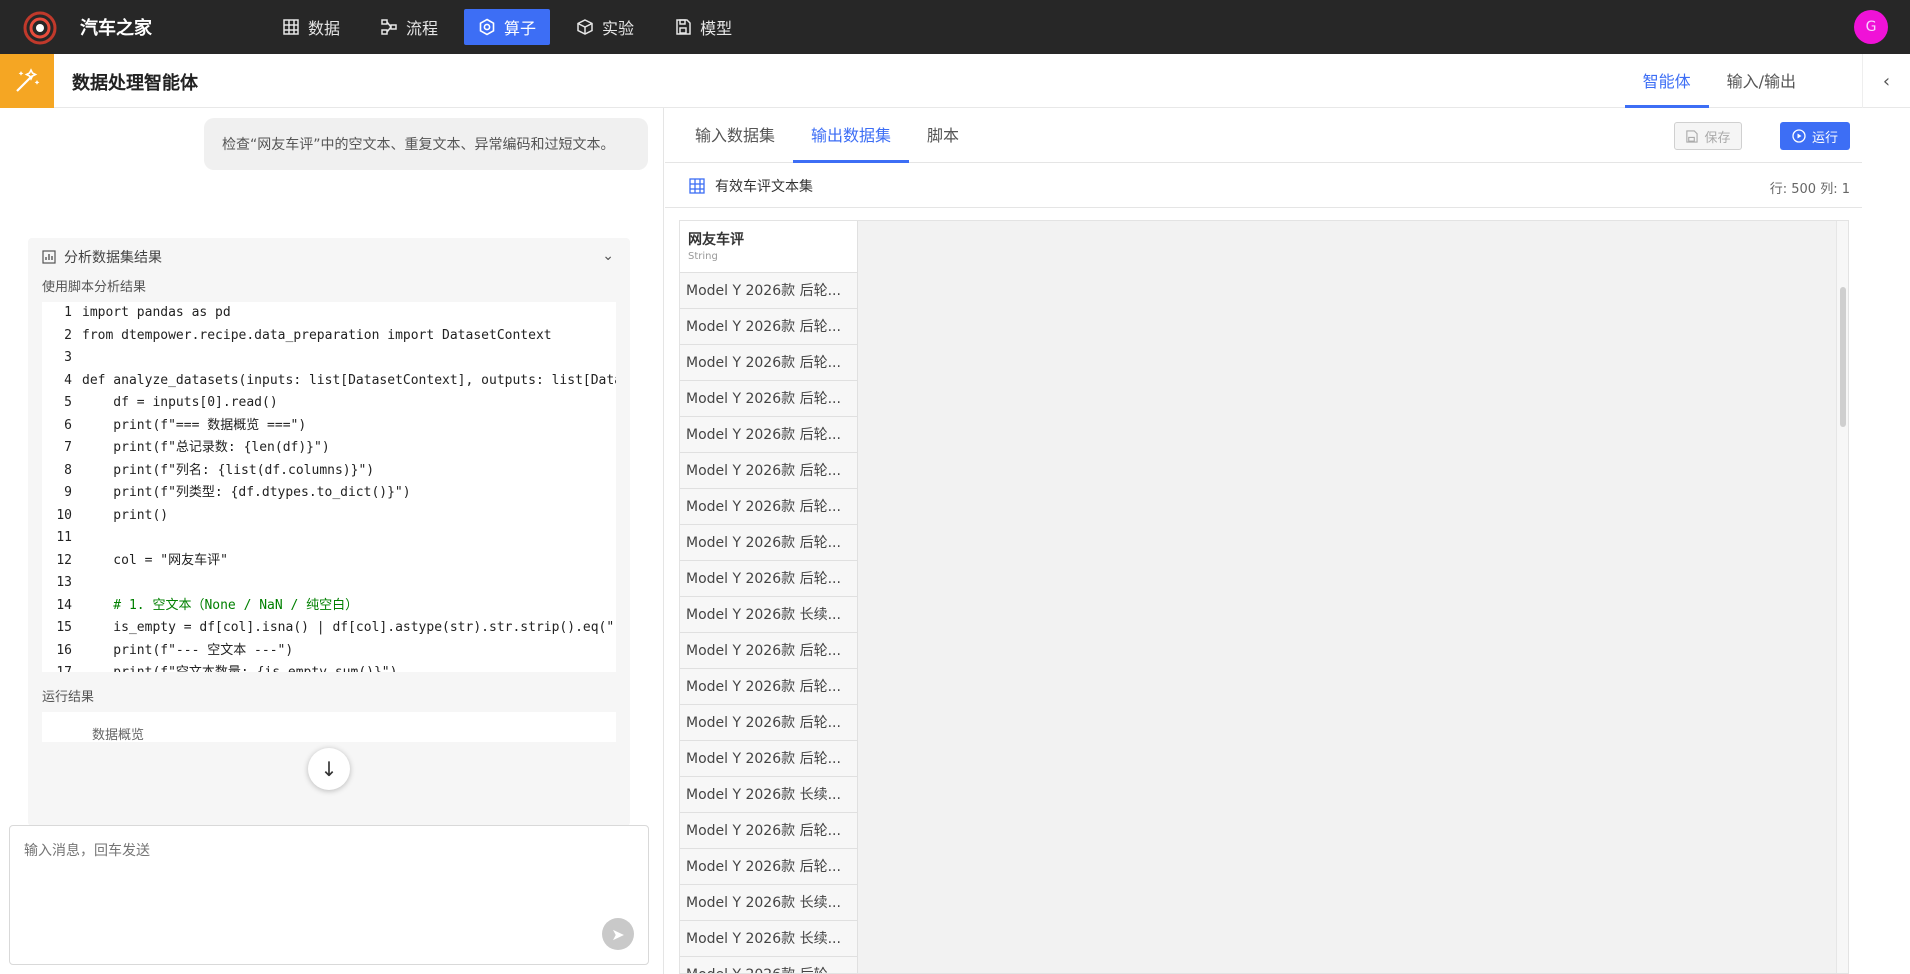  I want to click on save-icon, so click(1692, 136).